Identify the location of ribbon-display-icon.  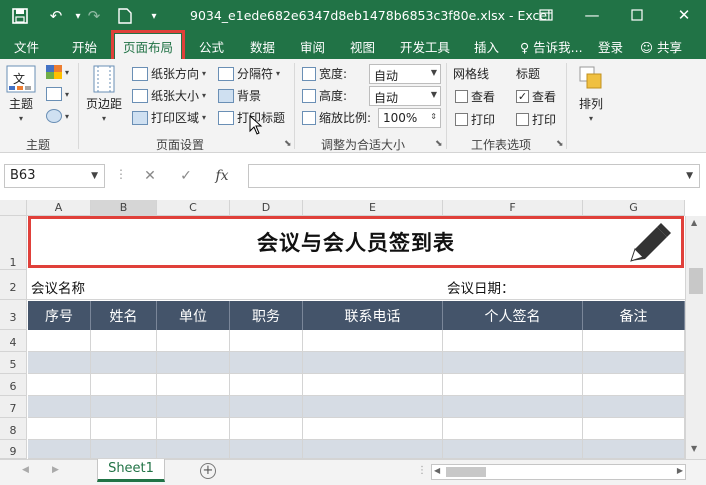
(546, 15).